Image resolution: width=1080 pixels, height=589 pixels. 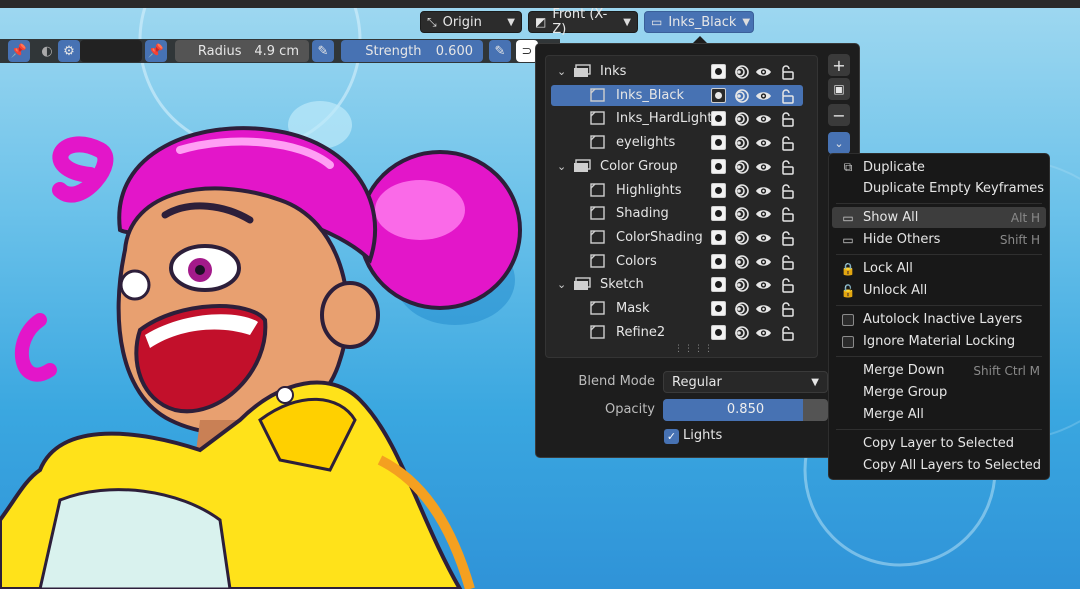 What do you see at coordinates (939, 217) in the screenshot?
I see `menu-item-show-all: ▭ Show All Alt H` at bounding box center [939, 217].